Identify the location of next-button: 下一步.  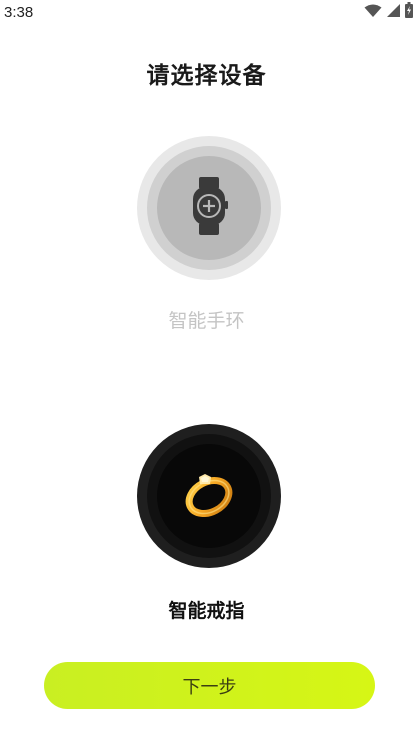
(209, 685).